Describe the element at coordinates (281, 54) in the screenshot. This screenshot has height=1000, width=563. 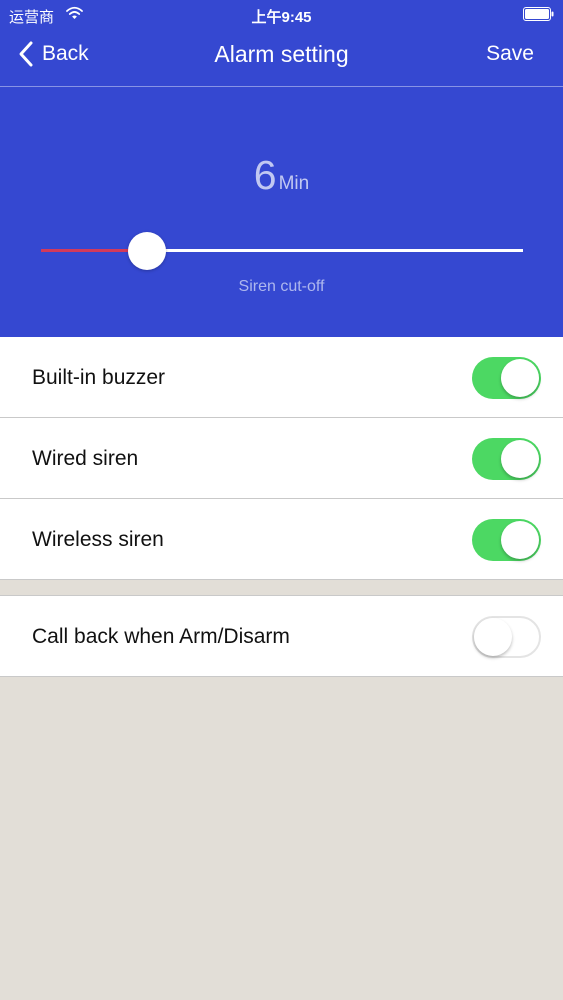
I see `page-title: Alarm setting` at that location.